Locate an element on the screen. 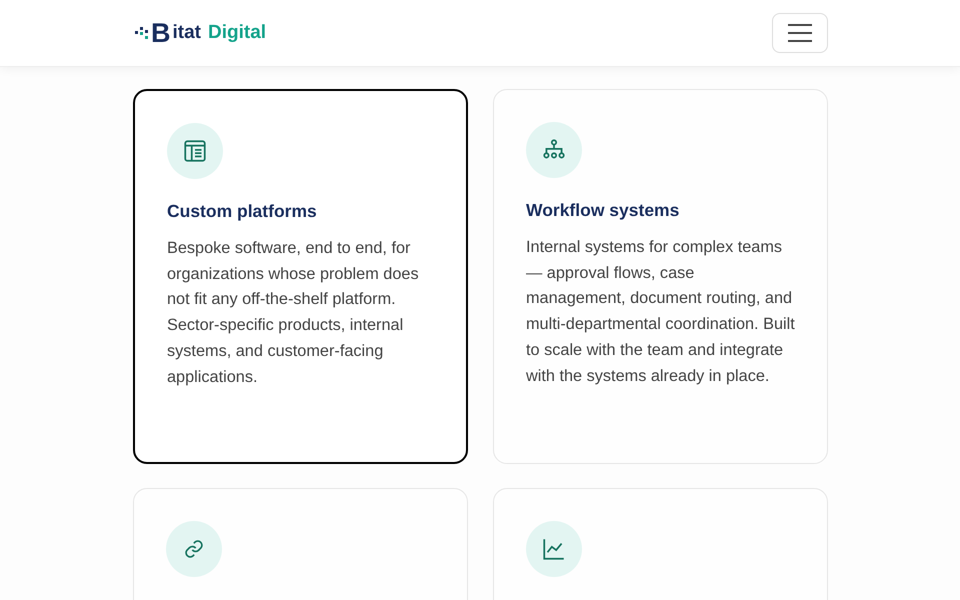 The width and height of the screenshot is (960, 600). card-description: Bespoke software, end to end, for organizations whose problem does not fit any off-the-shelf platform. Sector-specific products, internal systems, and customer-facing applications. is located at coordinates (293, 313).